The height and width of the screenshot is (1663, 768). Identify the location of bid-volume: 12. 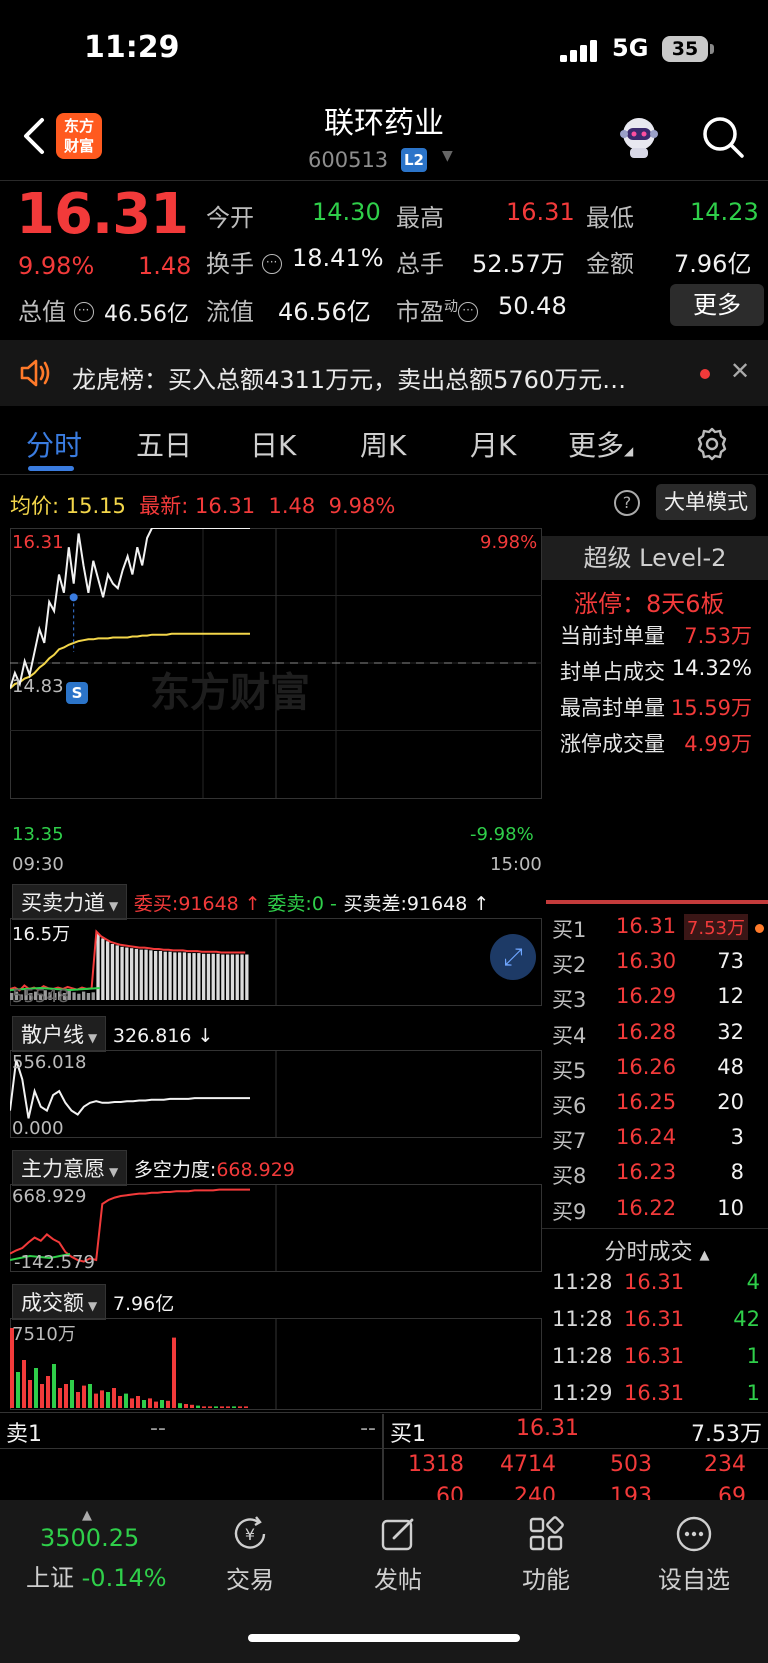
(730, 996).